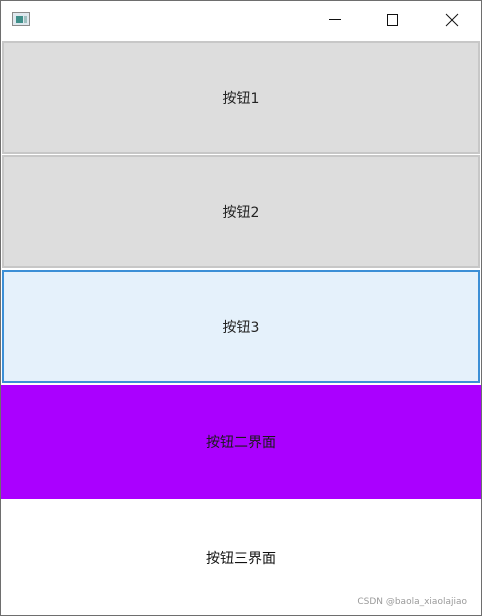 Image resolution: width=482 pixels, height=616 pixels. I want to click on close-icon, so click(452, 20).